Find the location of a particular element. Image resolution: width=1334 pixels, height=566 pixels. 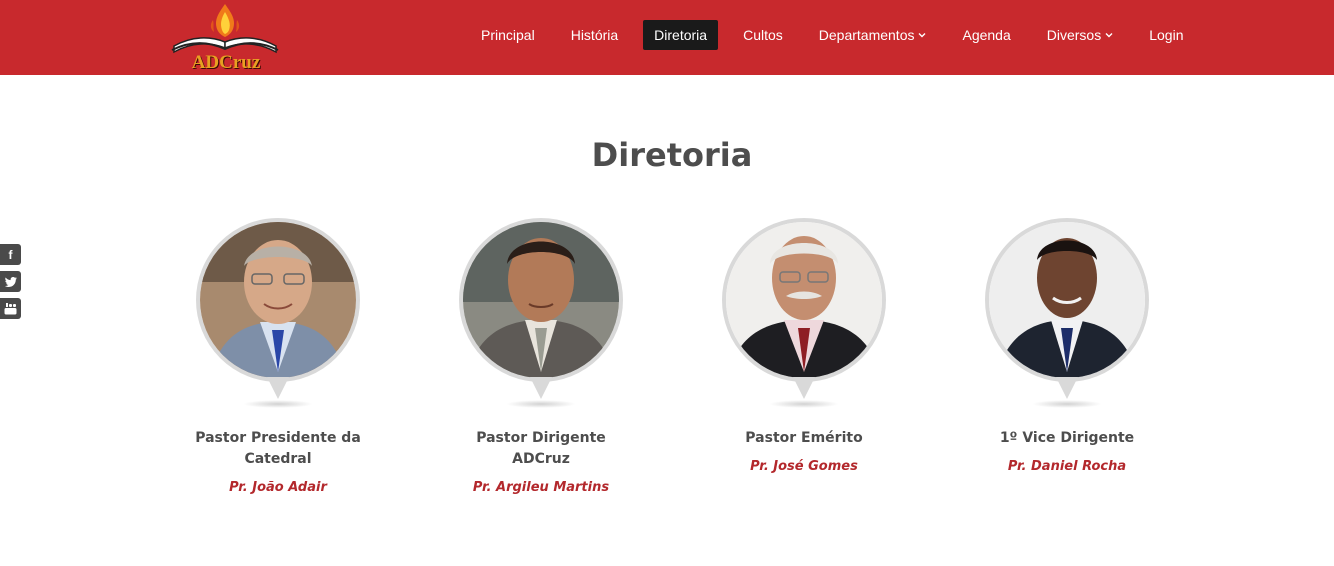

youtube-icon is located at coordinates (10, 309).